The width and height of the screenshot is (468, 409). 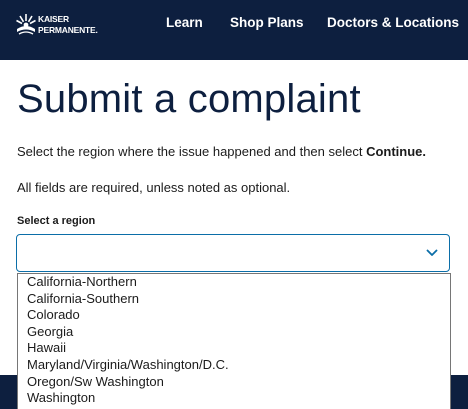 What do you see at coordinates (234, 398) in the screenshot?
I see `region-option-washington: Washington` at bounding box center [234, 398].